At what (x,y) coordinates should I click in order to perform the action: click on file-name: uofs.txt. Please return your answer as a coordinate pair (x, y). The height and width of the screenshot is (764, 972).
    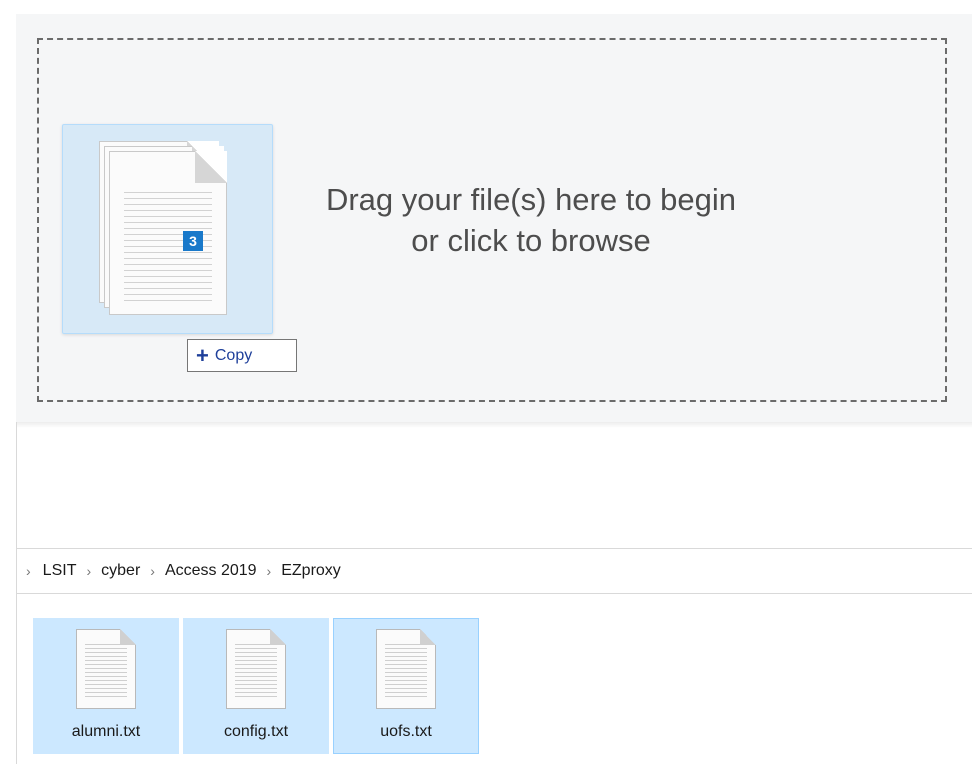
    Looking at the image, I should click on (406, 731).